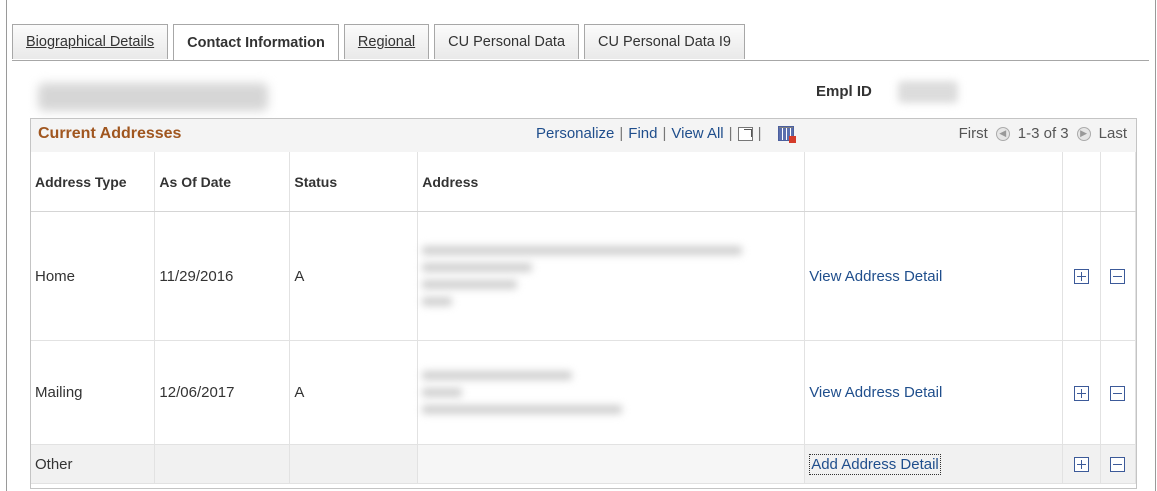  Describe the element at coordinates (1081, 182) in the screenshot. I see `column-header-add` at that location.